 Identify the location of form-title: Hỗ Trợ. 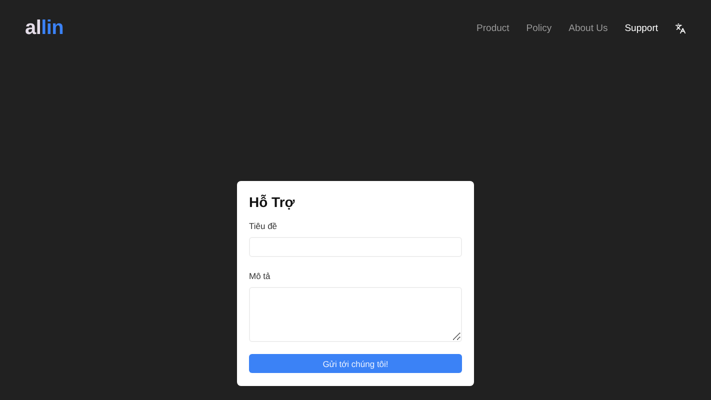
(272, 202).